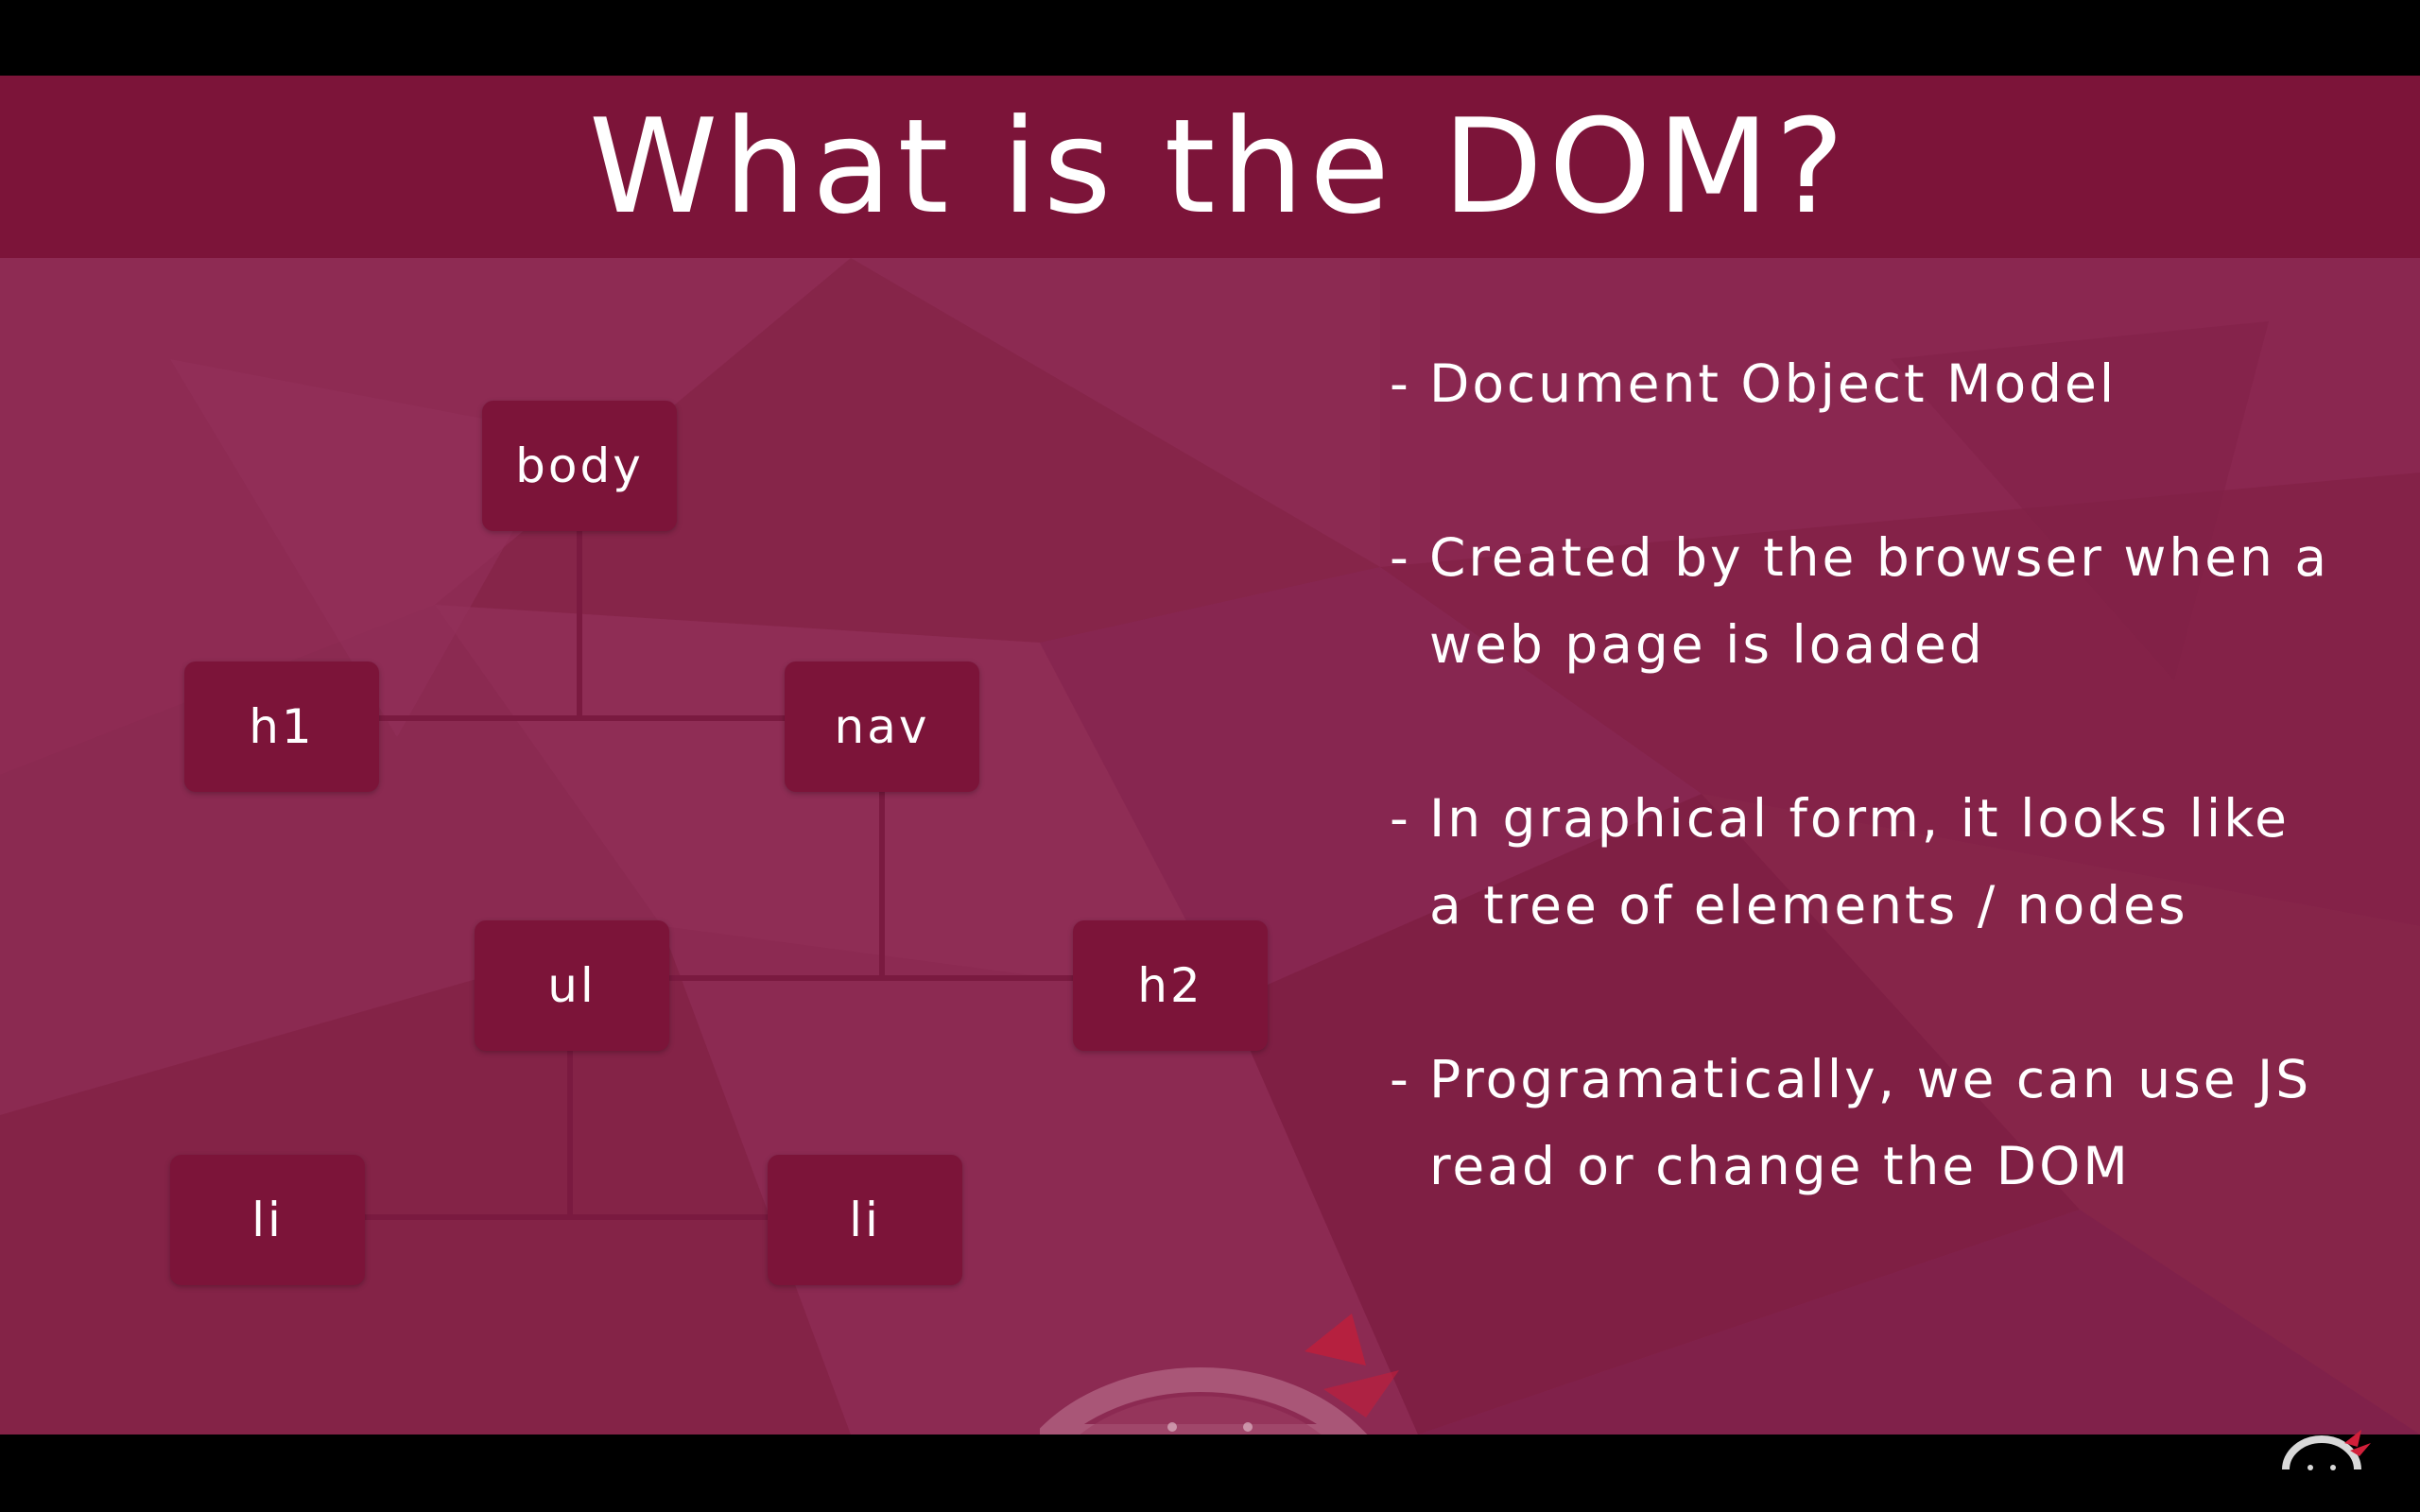  I want to click on node-label: h1, so click(282, 726).